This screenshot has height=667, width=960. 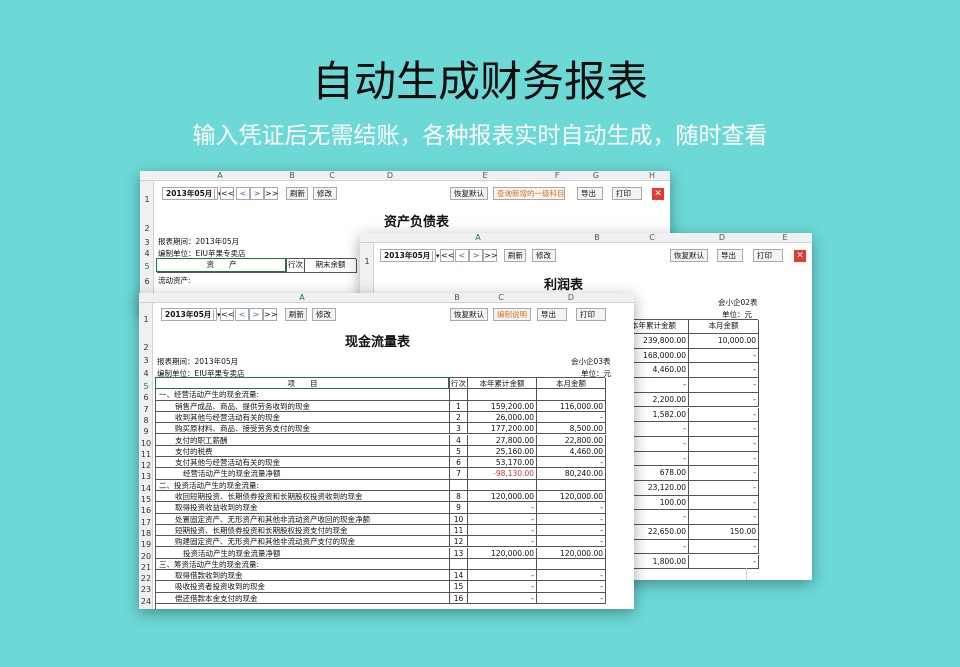 I want to click on instructions-button: 编制说明, so click(x=512, y=314).